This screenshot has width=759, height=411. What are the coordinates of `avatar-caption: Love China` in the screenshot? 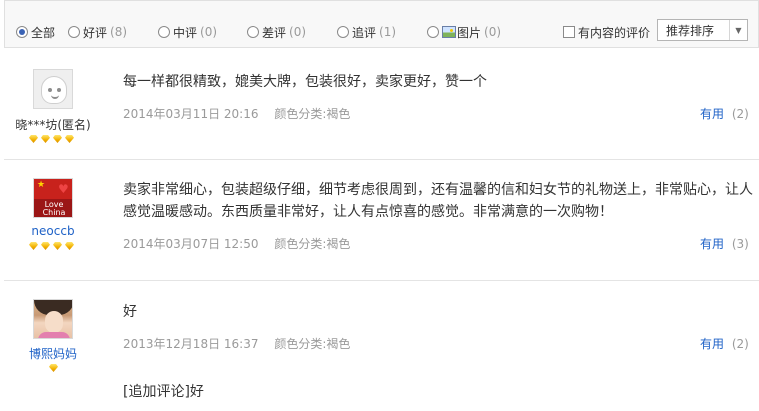 It's located at (54, 208).